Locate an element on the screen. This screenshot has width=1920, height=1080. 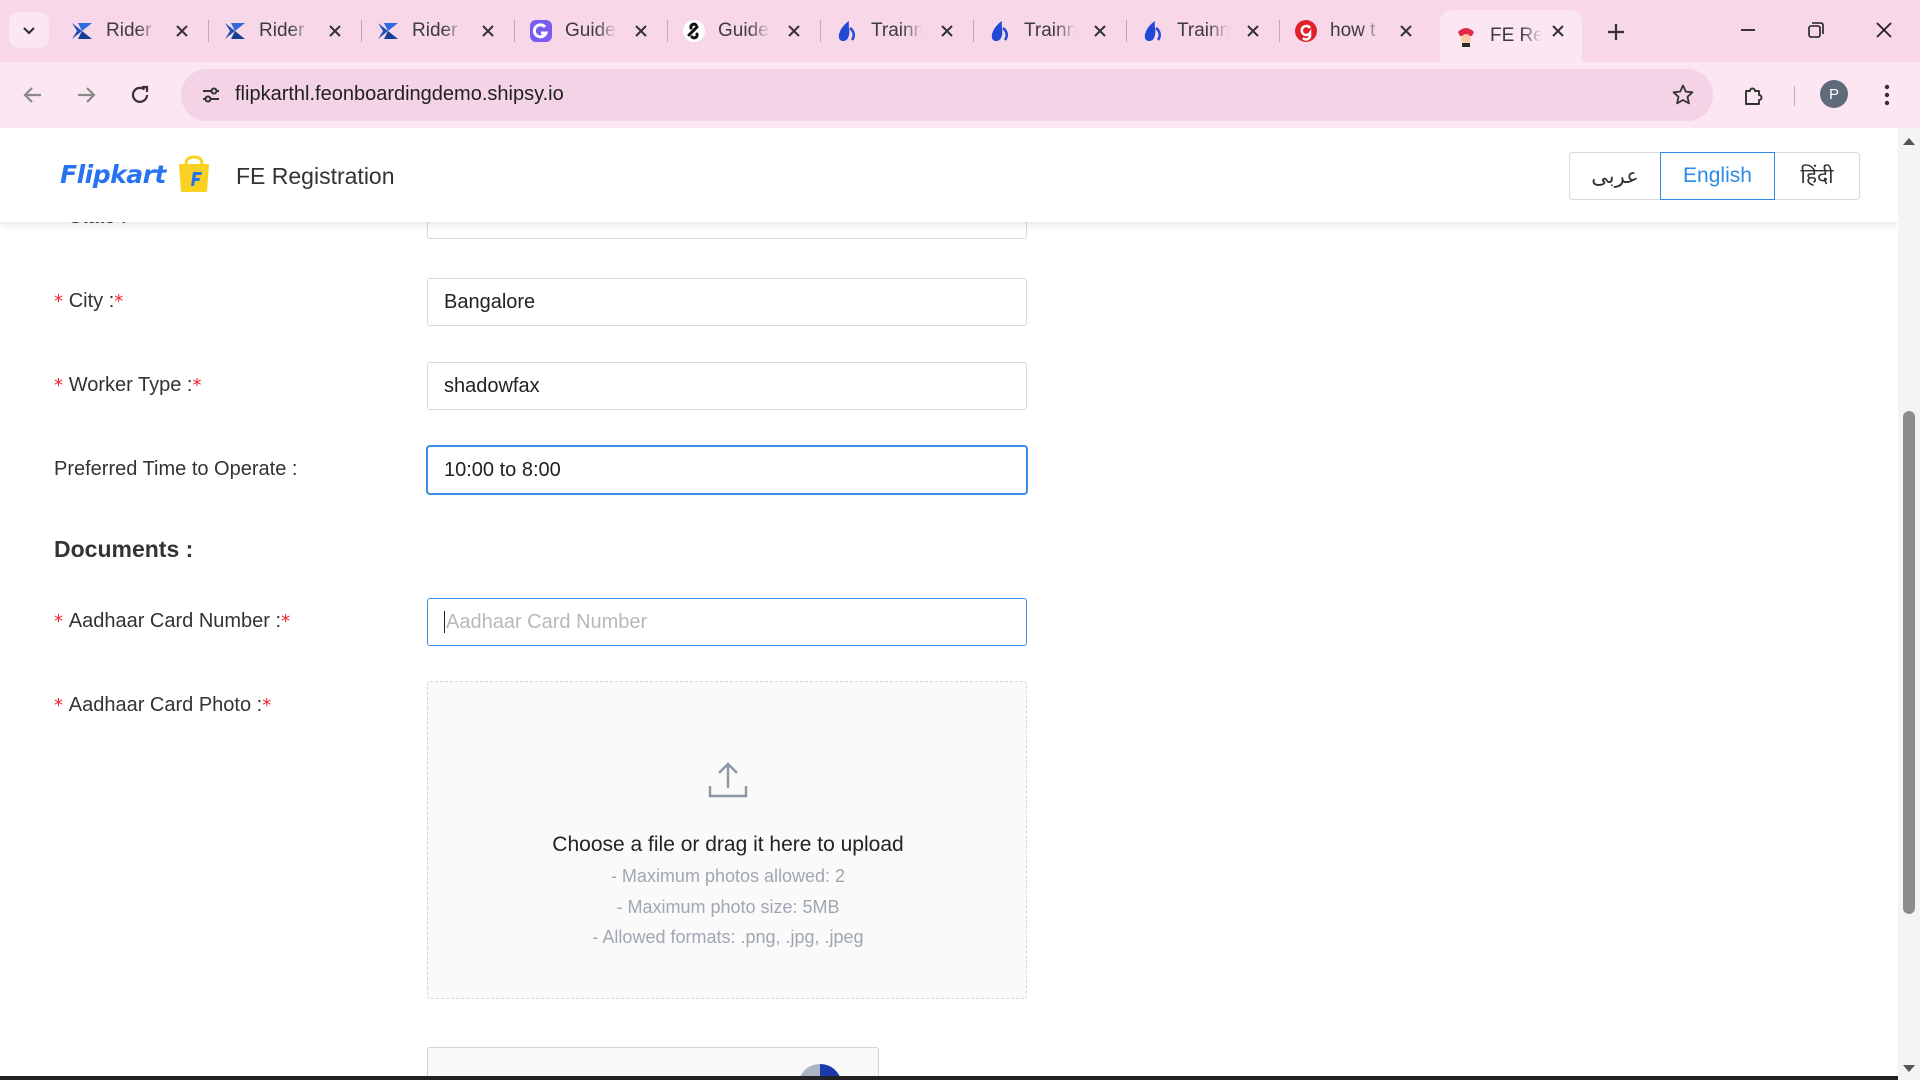
back-button is located at coordinates (33, 95).